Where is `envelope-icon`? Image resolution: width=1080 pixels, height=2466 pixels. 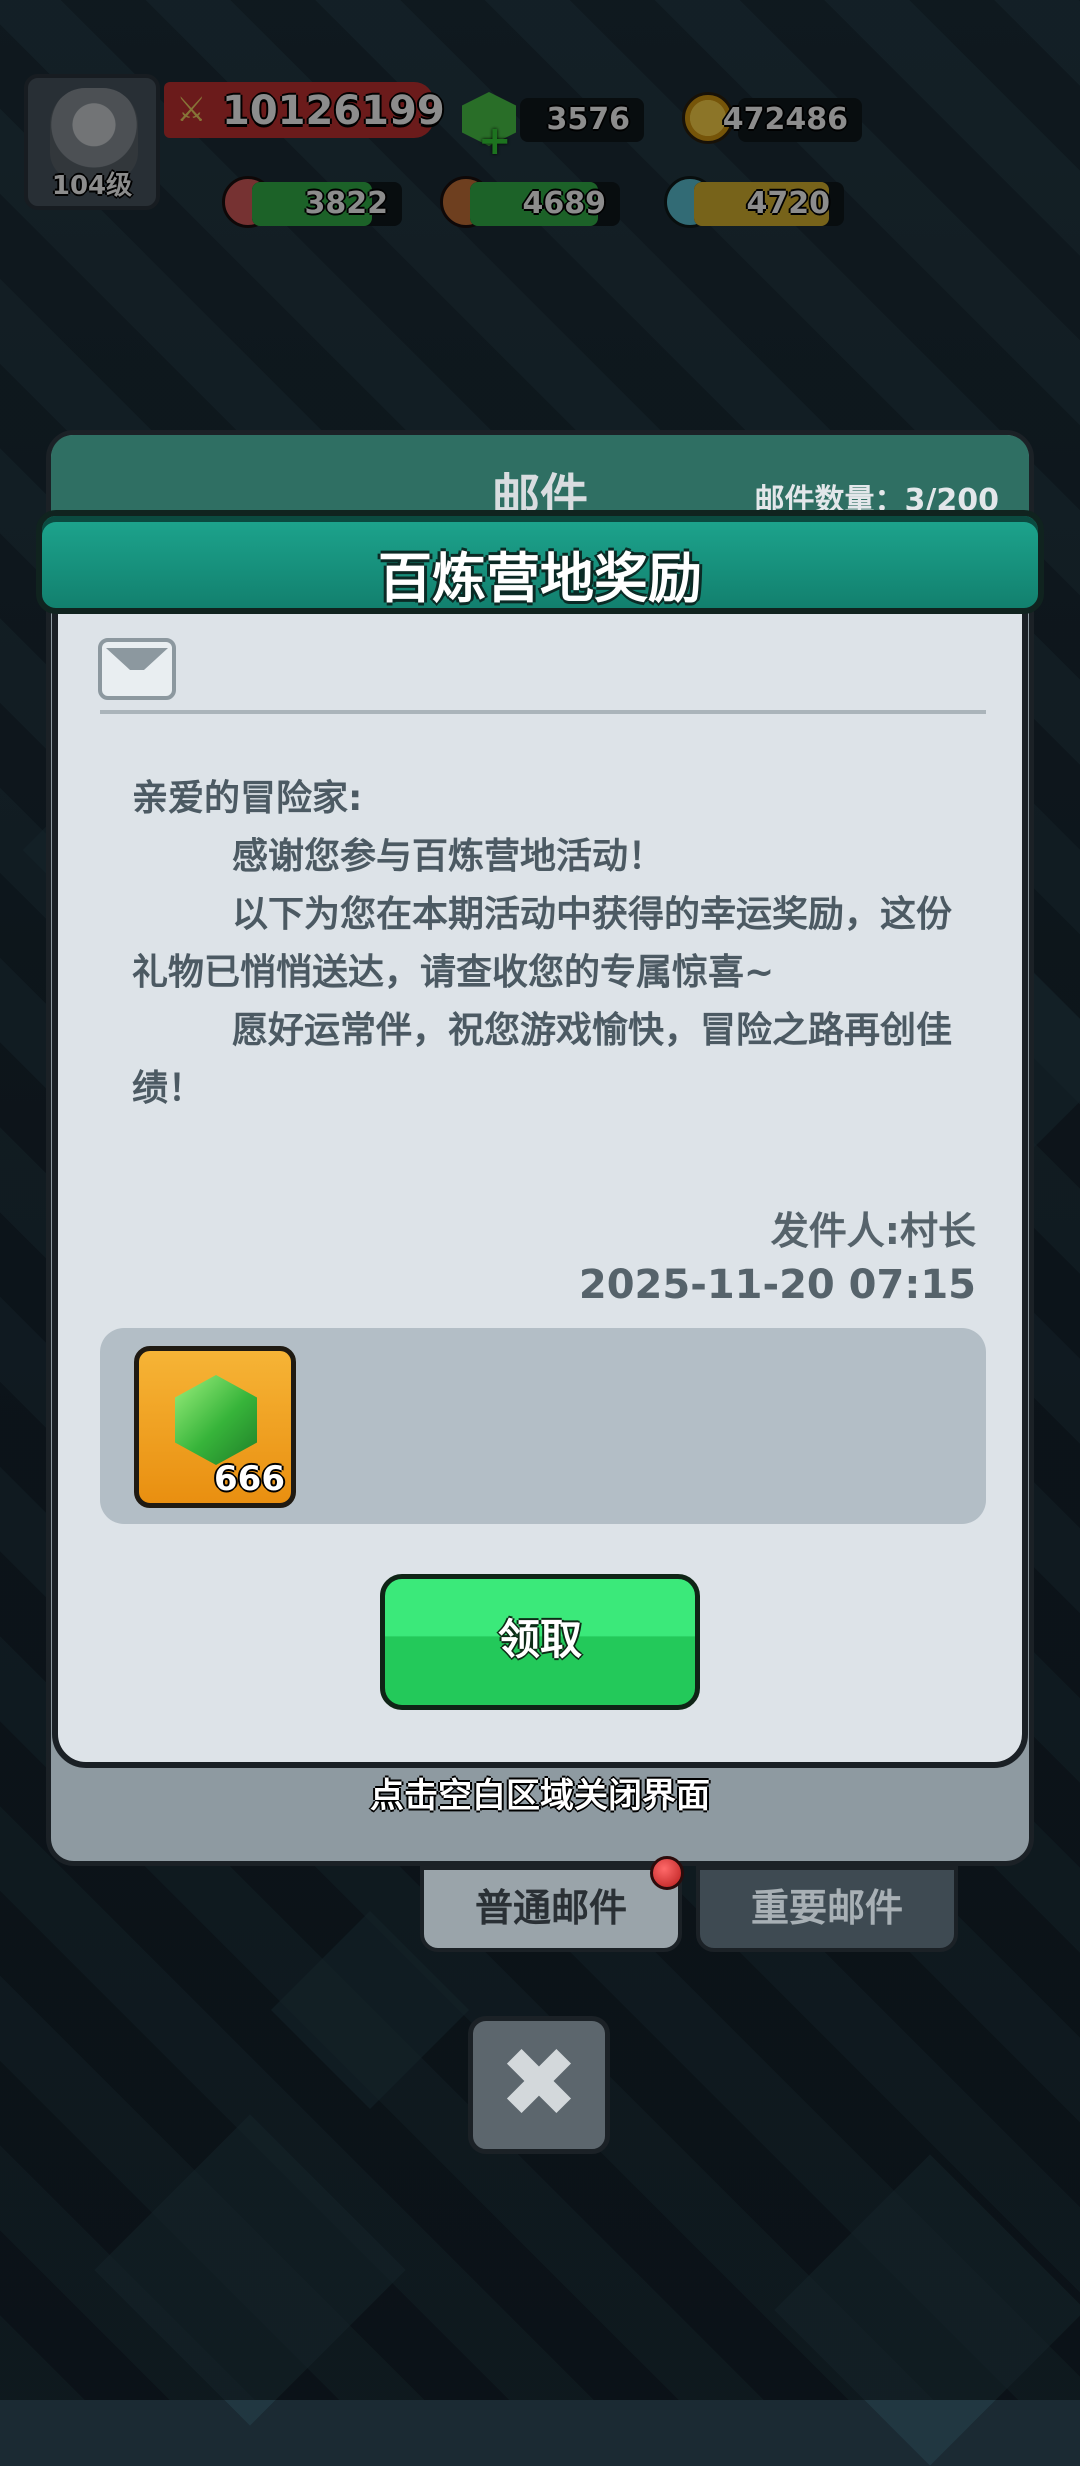
envelope-icon is located at coordinates (137, 669).